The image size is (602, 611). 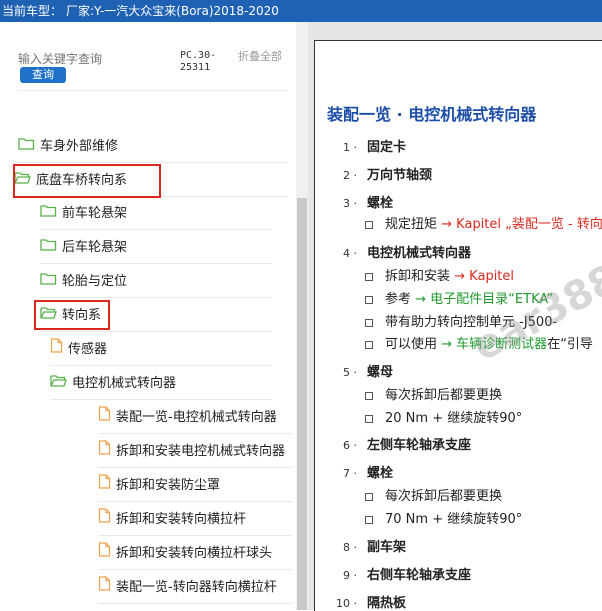 I want to click on doc-bullet: 20 Nm + 继续旋转90°, so click(x=443, y=416).